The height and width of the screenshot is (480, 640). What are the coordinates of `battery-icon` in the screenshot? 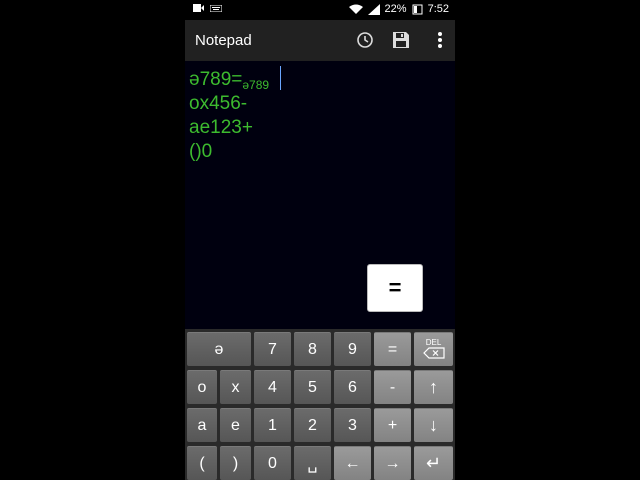 It's located at (417, 9).